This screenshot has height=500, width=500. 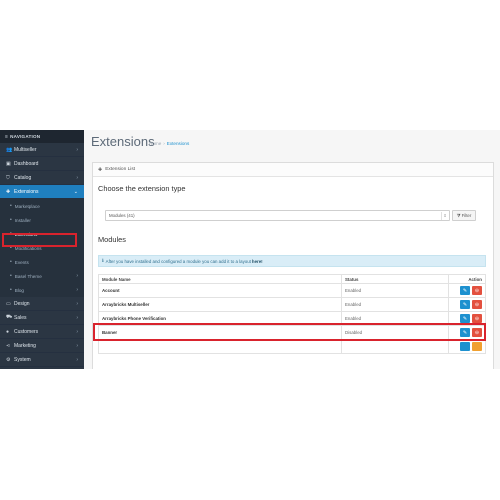 What do you see at coordinates (8, 163) in the screenshot?
I see `dashboard-icon: ▣` at bounding box center [8, 163].